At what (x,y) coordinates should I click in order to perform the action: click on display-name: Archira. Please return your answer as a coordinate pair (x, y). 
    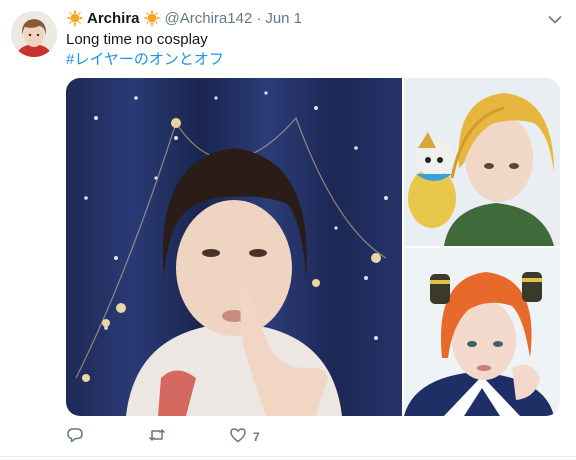
    Looking at the image, I should click on (113, 18).